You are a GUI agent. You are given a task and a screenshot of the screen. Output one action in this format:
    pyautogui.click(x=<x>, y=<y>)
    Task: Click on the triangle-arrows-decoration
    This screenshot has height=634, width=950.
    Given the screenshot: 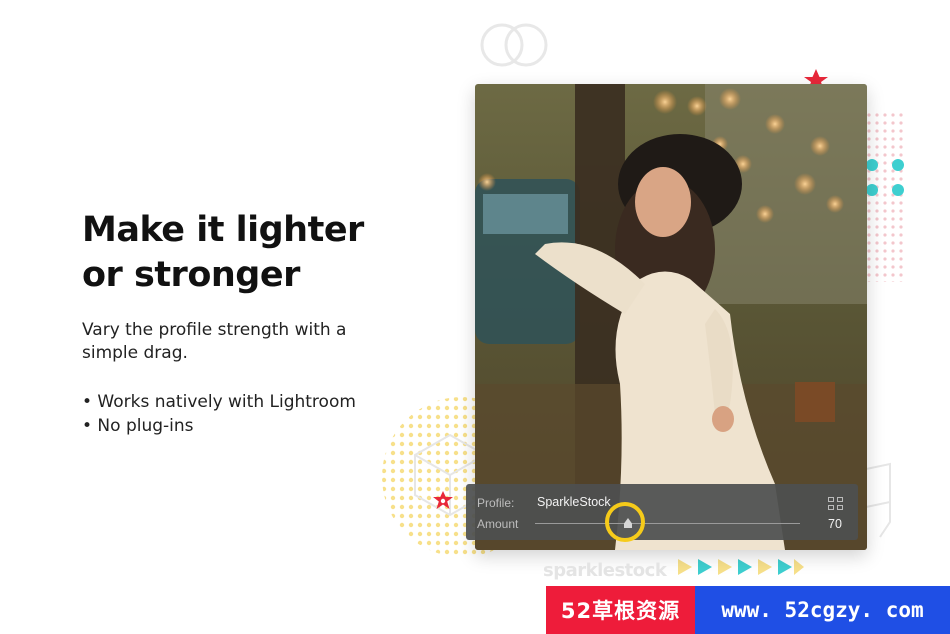 What is the action you would take?
    pyautogui.click(x=741, y=567)
    